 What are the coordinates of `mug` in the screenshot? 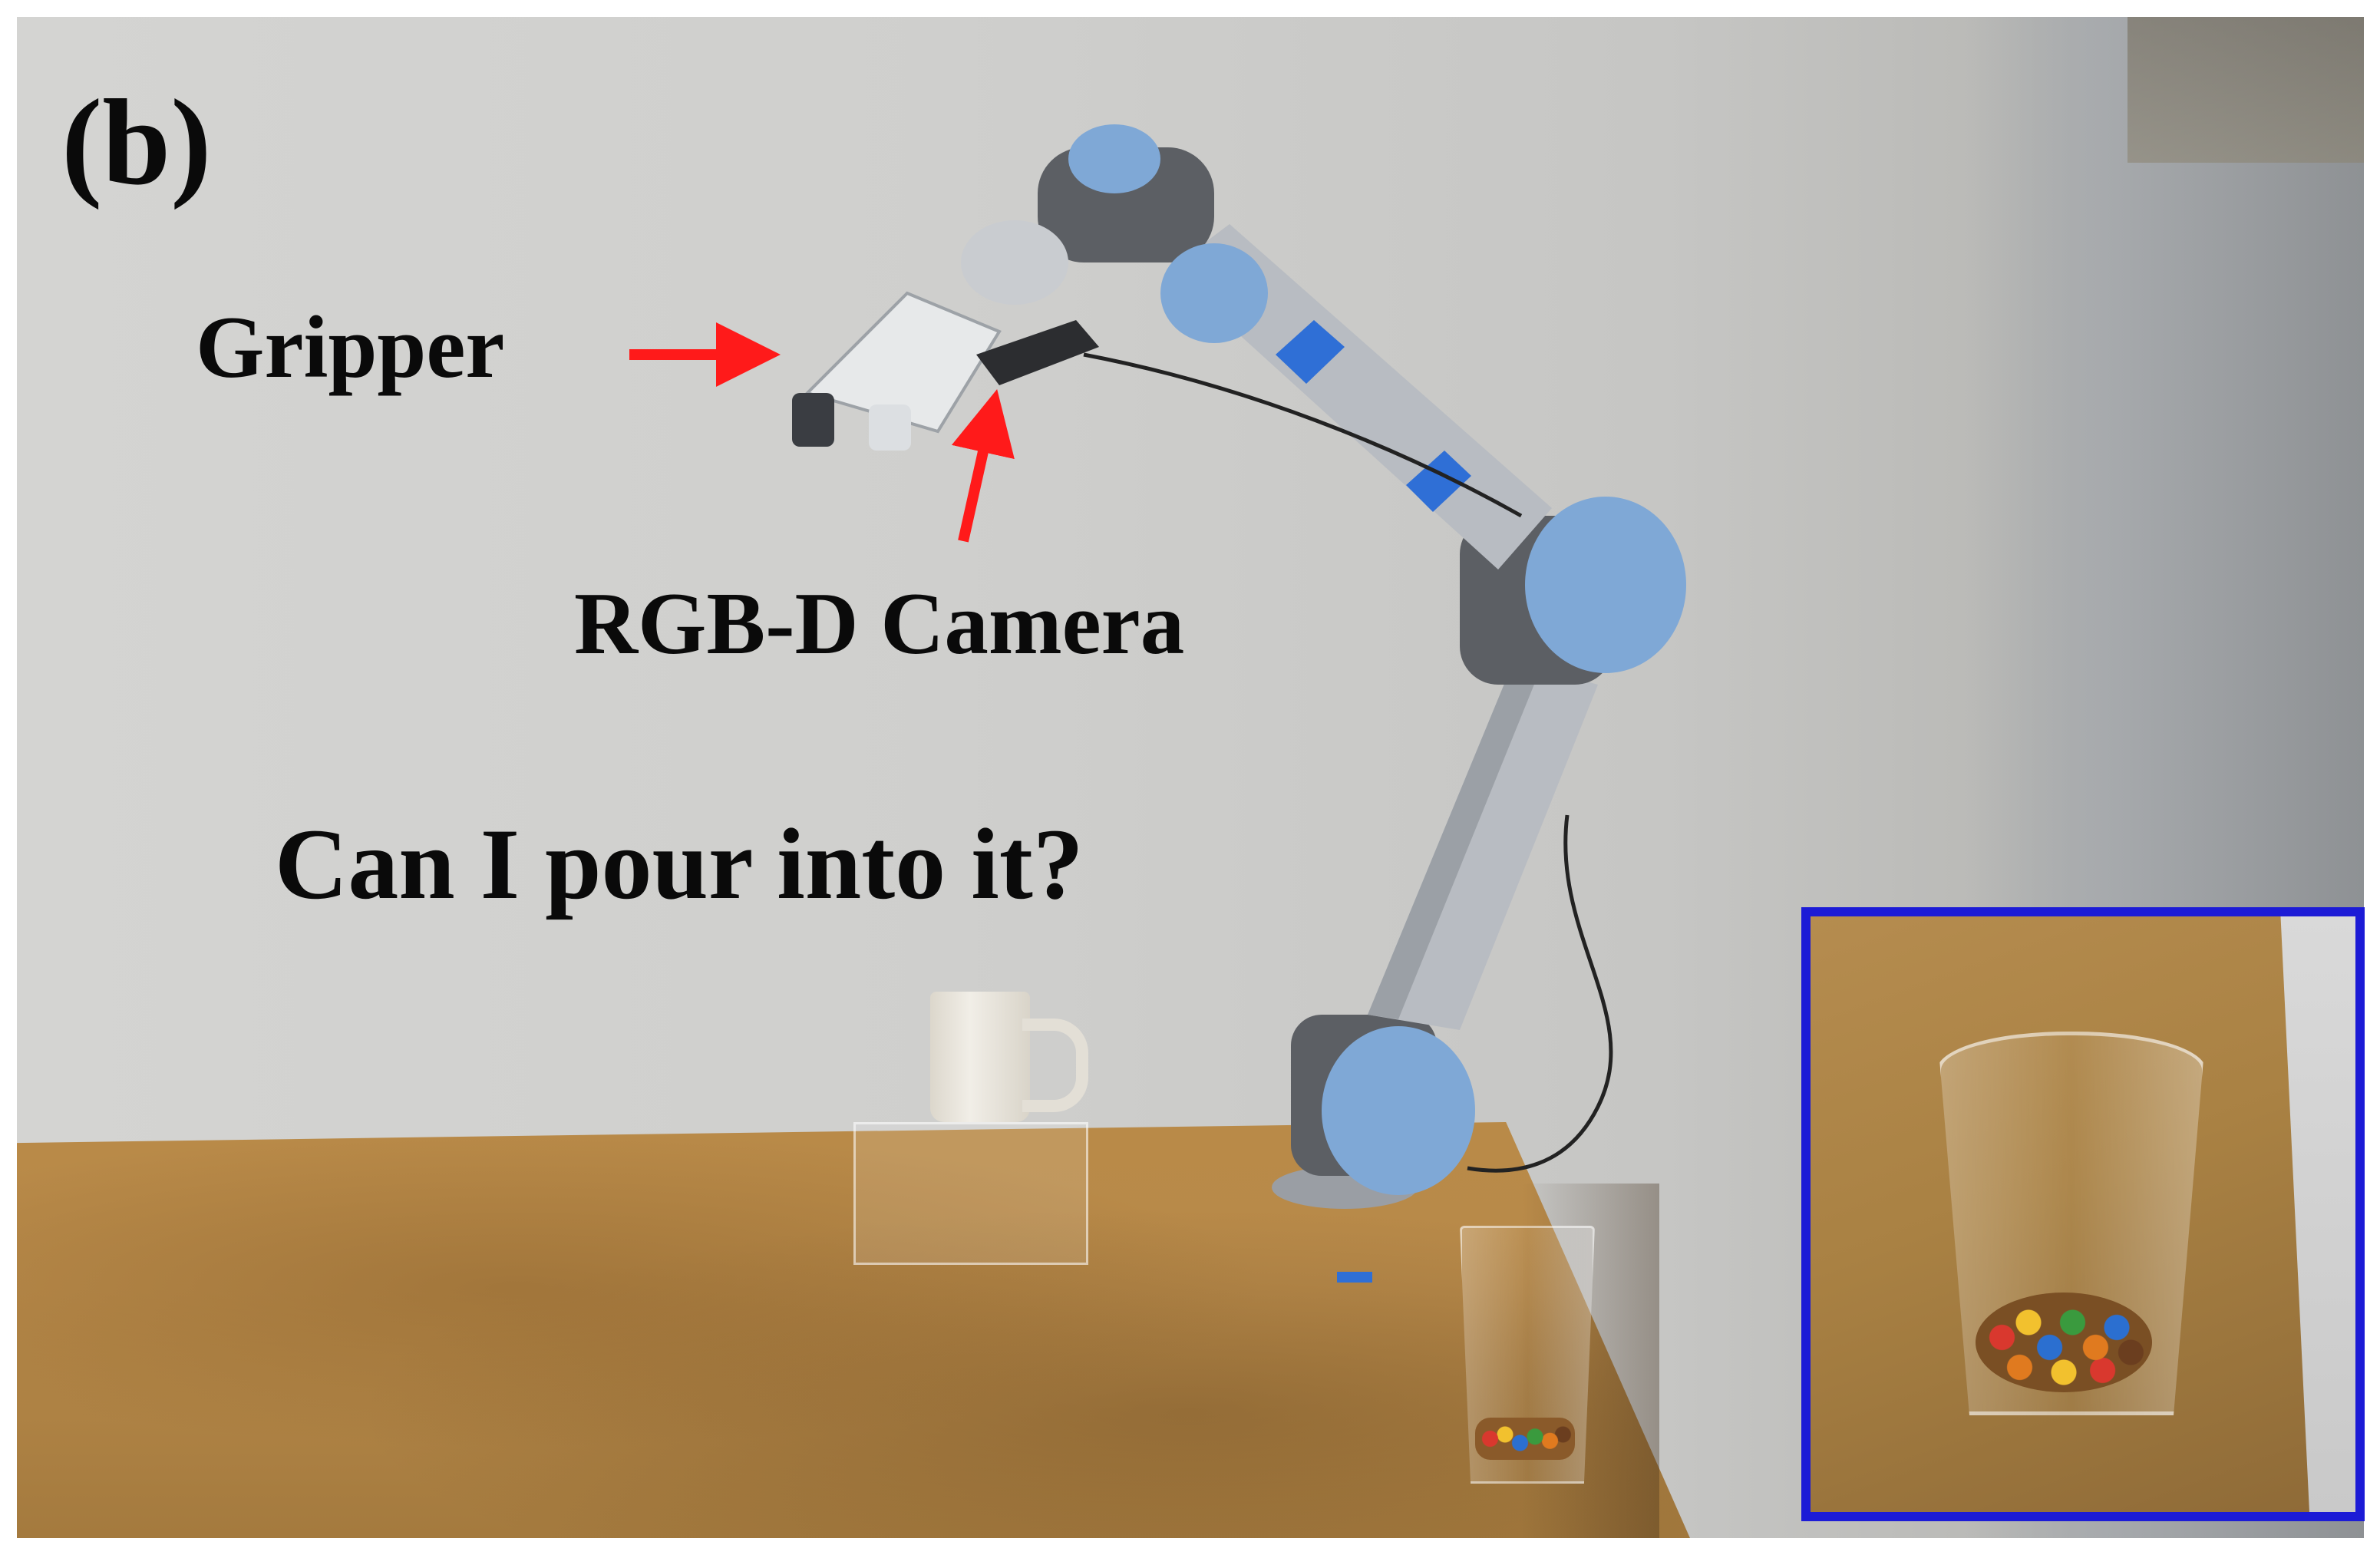 It's located at (980, 1057).